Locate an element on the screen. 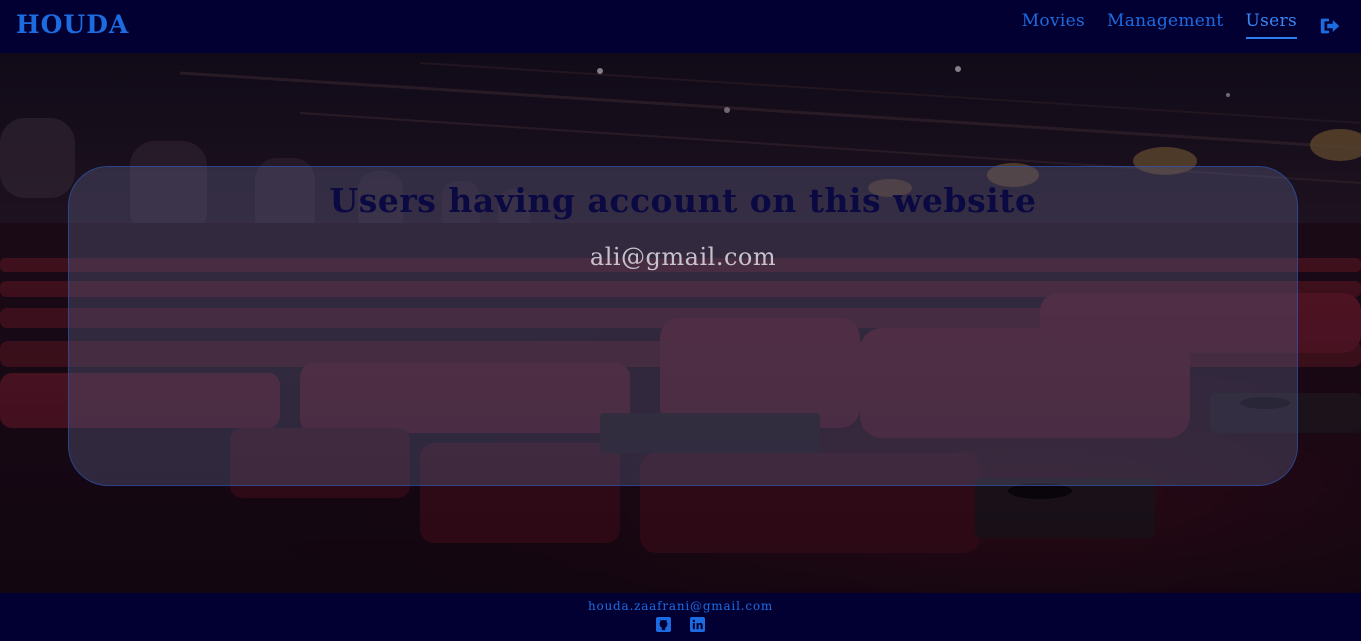  nav-links: Movies Management Users is located at coordinates (1170, 26).